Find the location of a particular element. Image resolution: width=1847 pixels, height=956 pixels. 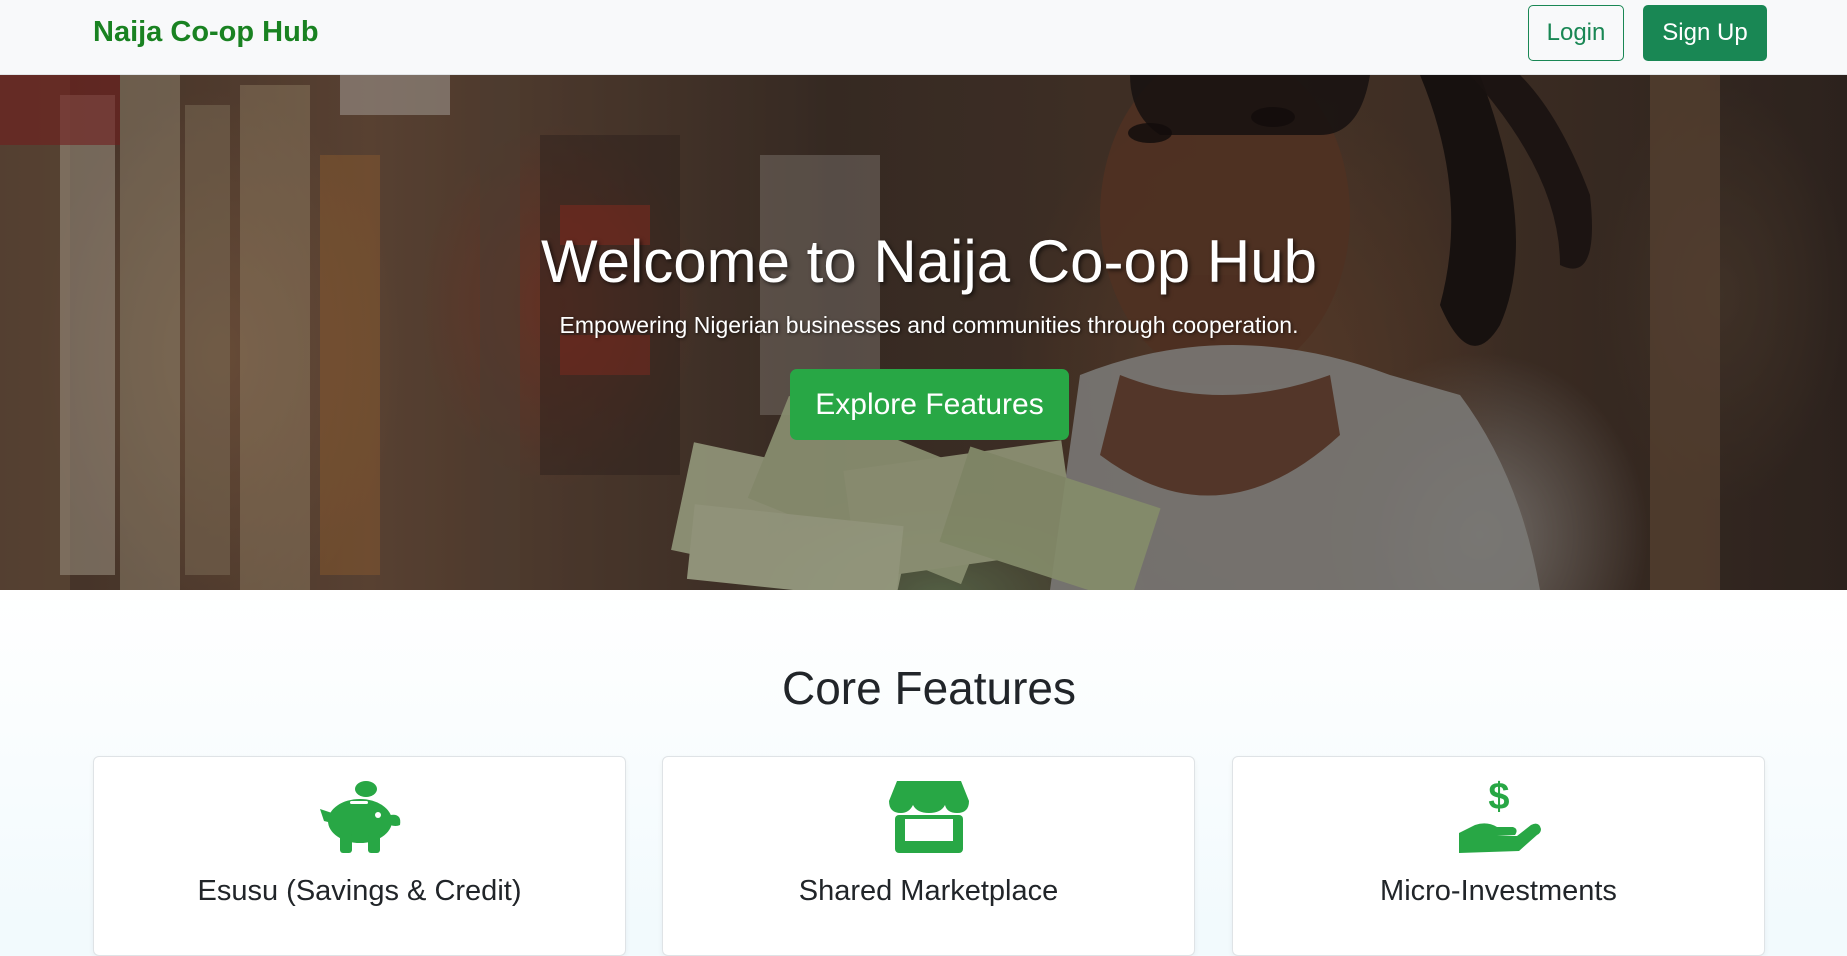

top-navbar: Naija Co-op Hub Login Sign Up is located at coordinates (923, 37).